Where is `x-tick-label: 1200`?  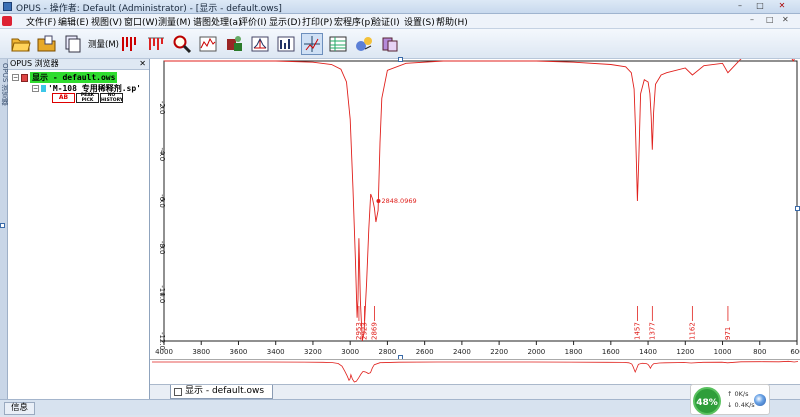
x-tick-label: 1200 is located at coordinates (685, 352).